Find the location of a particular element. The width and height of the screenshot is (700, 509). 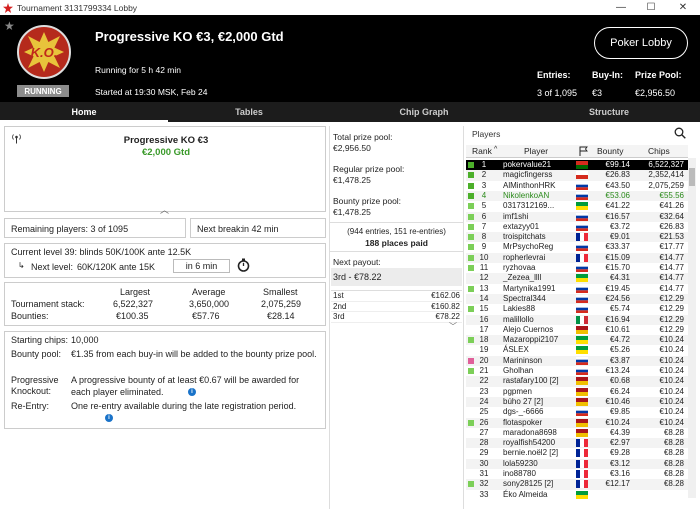

player-name: pokervalue21 is located at coordinates (527, 164).